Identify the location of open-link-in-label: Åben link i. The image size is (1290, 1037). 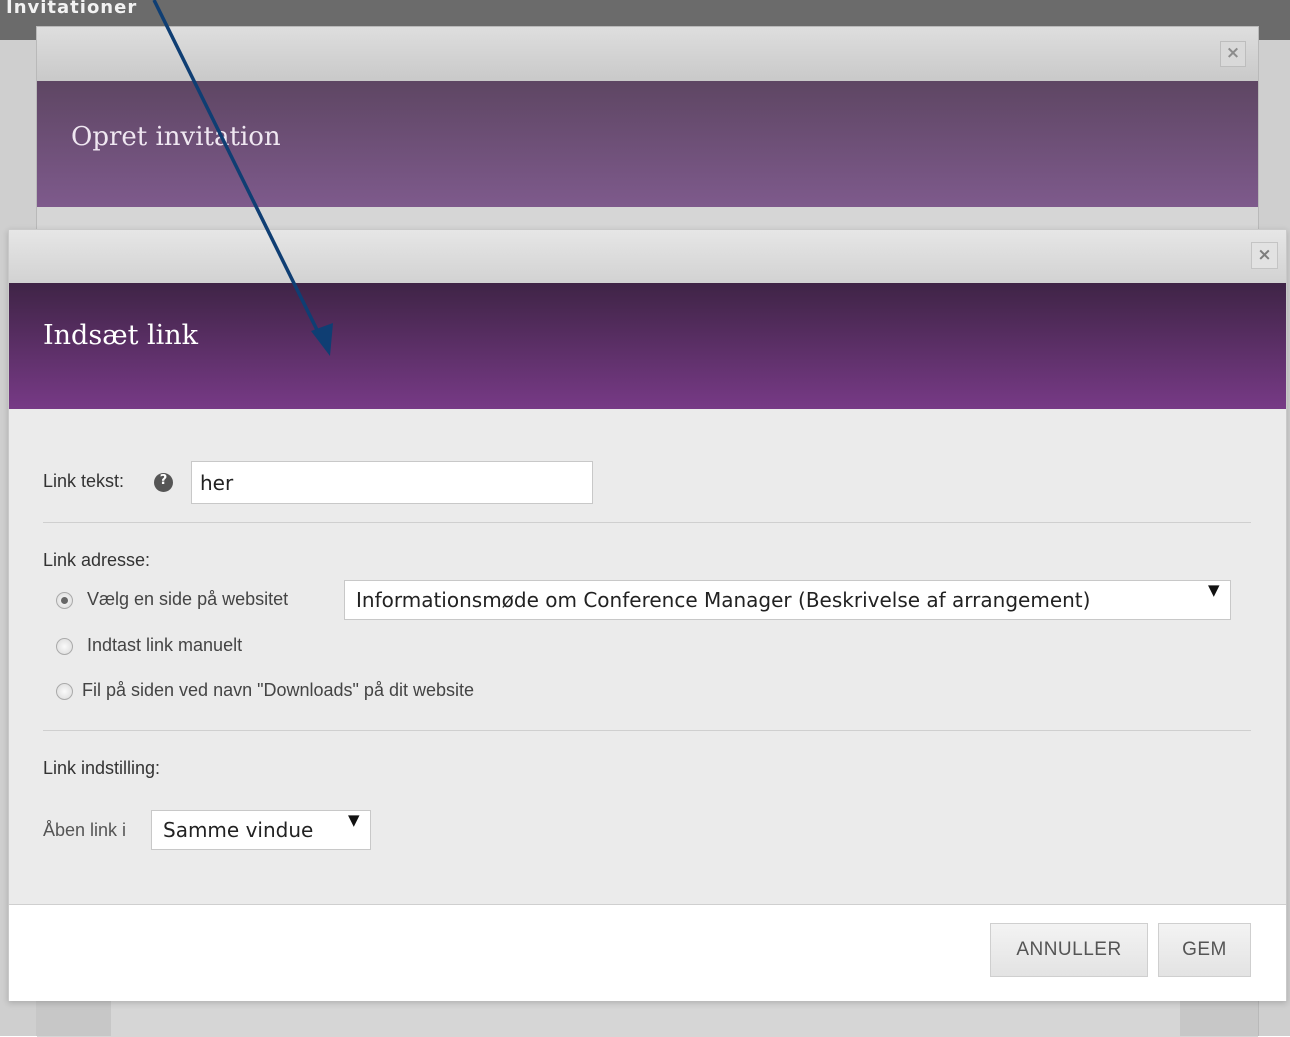
(85, 830).